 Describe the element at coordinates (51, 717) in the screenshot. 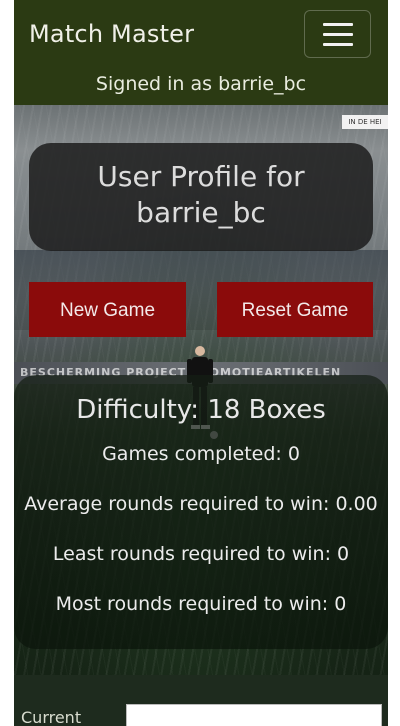

I see `current-label: Current` at that location.